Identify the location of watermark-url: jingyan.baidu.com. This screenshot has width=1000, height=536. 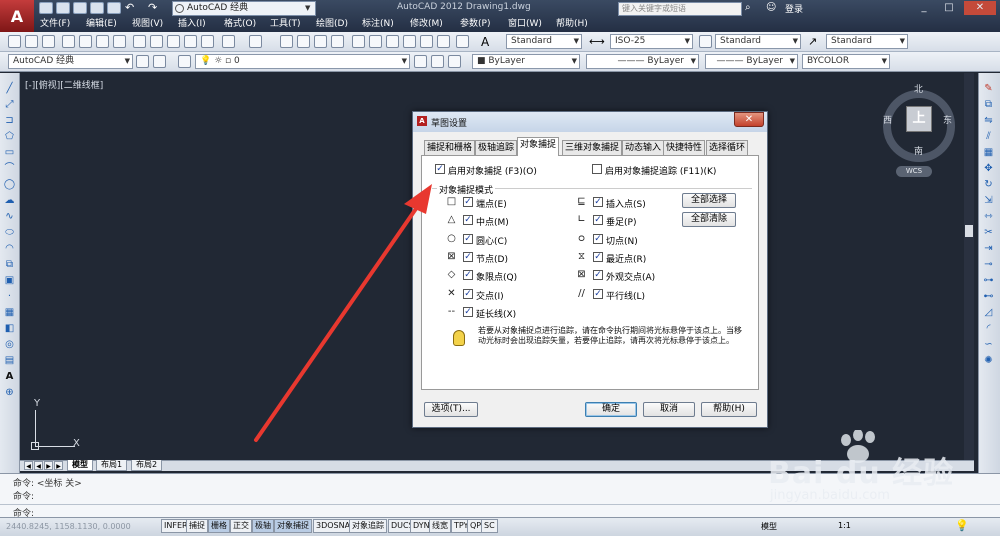
(830, 495).